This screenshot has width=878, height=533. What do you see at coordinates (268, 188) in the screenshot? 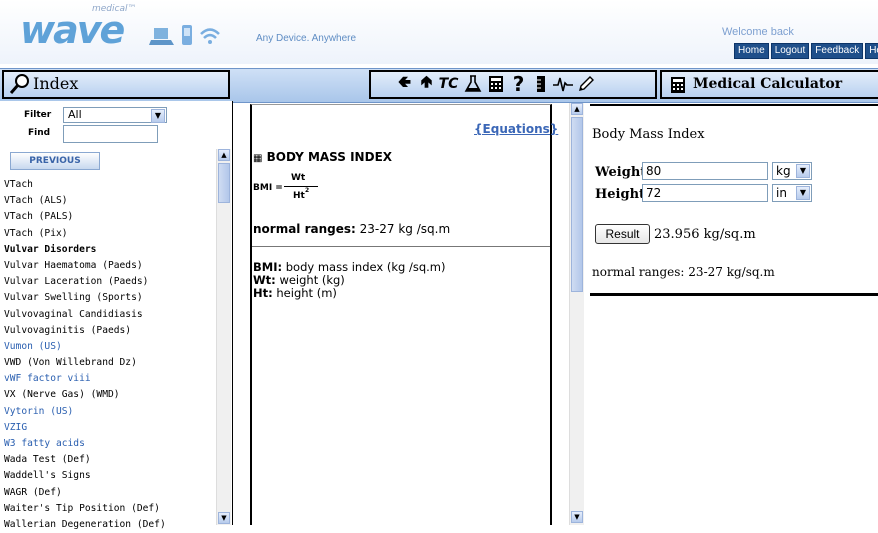
I see `formula-lhs: BMI =` at bounding box center [268, 188].